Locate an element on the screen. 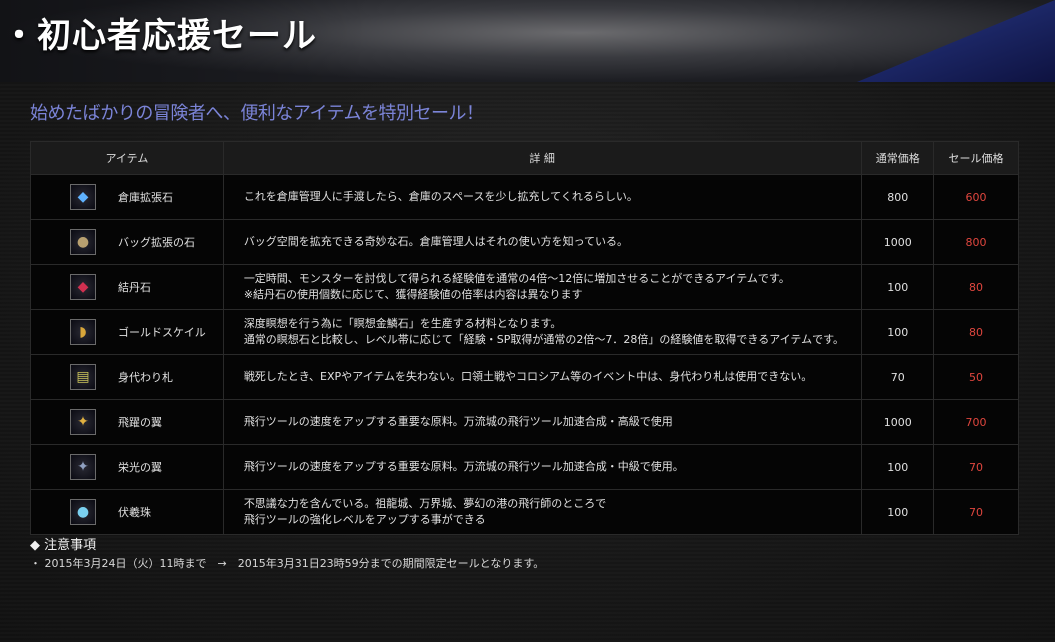  talisman-icon: ▤ is located at coordinates (83, 377).